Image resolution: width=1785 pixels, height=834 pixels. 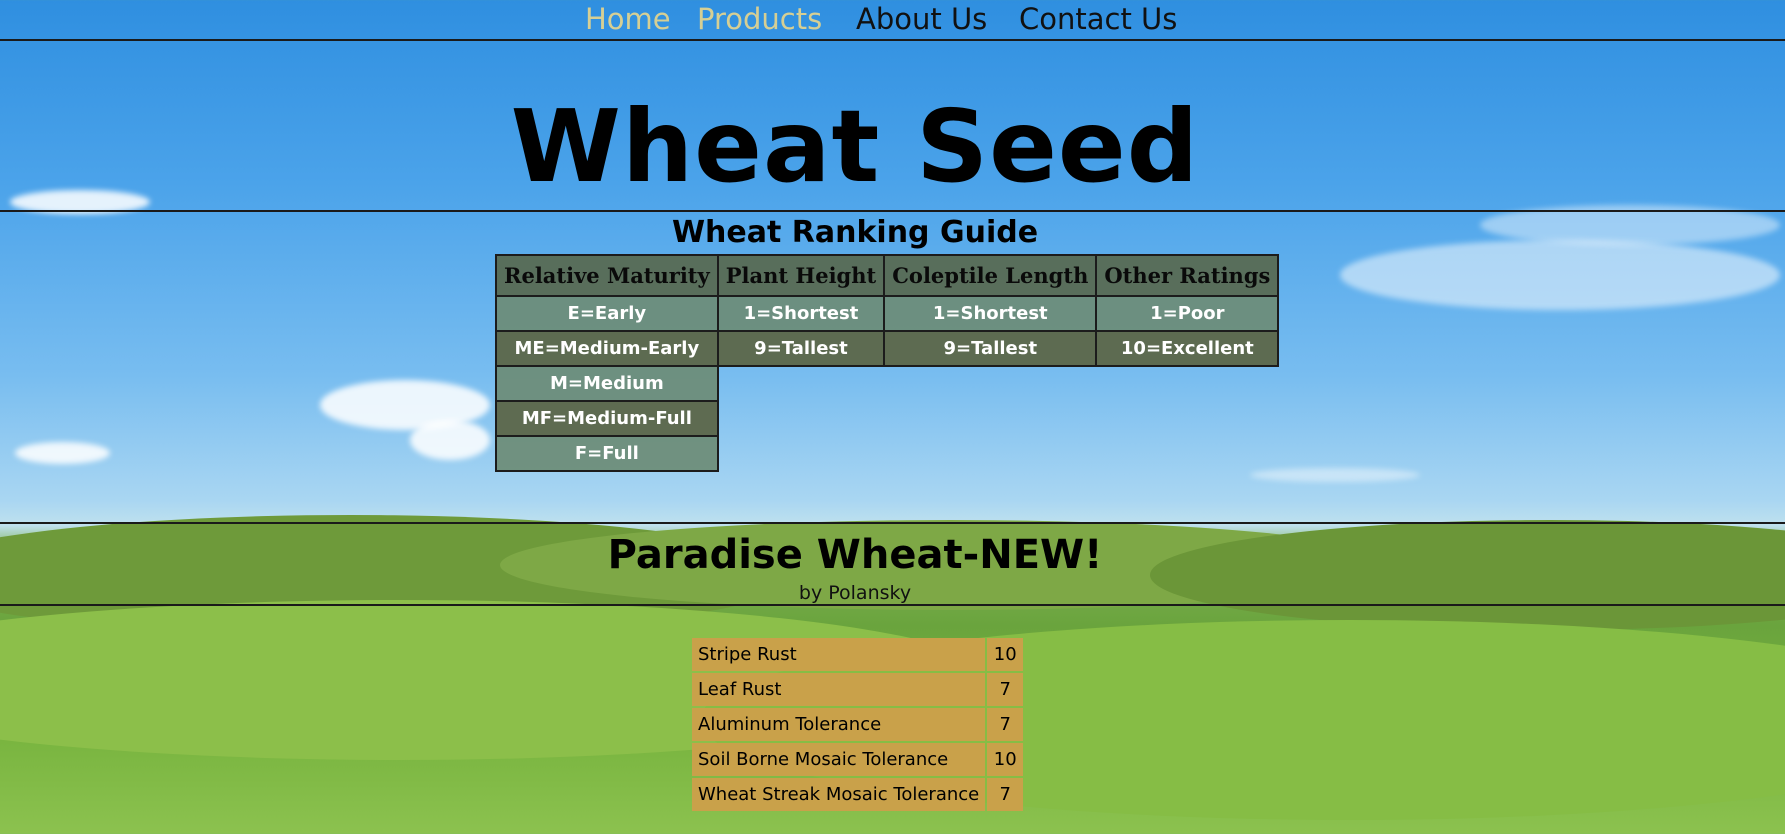 I want to click on table-cell: 10=Excellent, so click(x=1187, y=348).